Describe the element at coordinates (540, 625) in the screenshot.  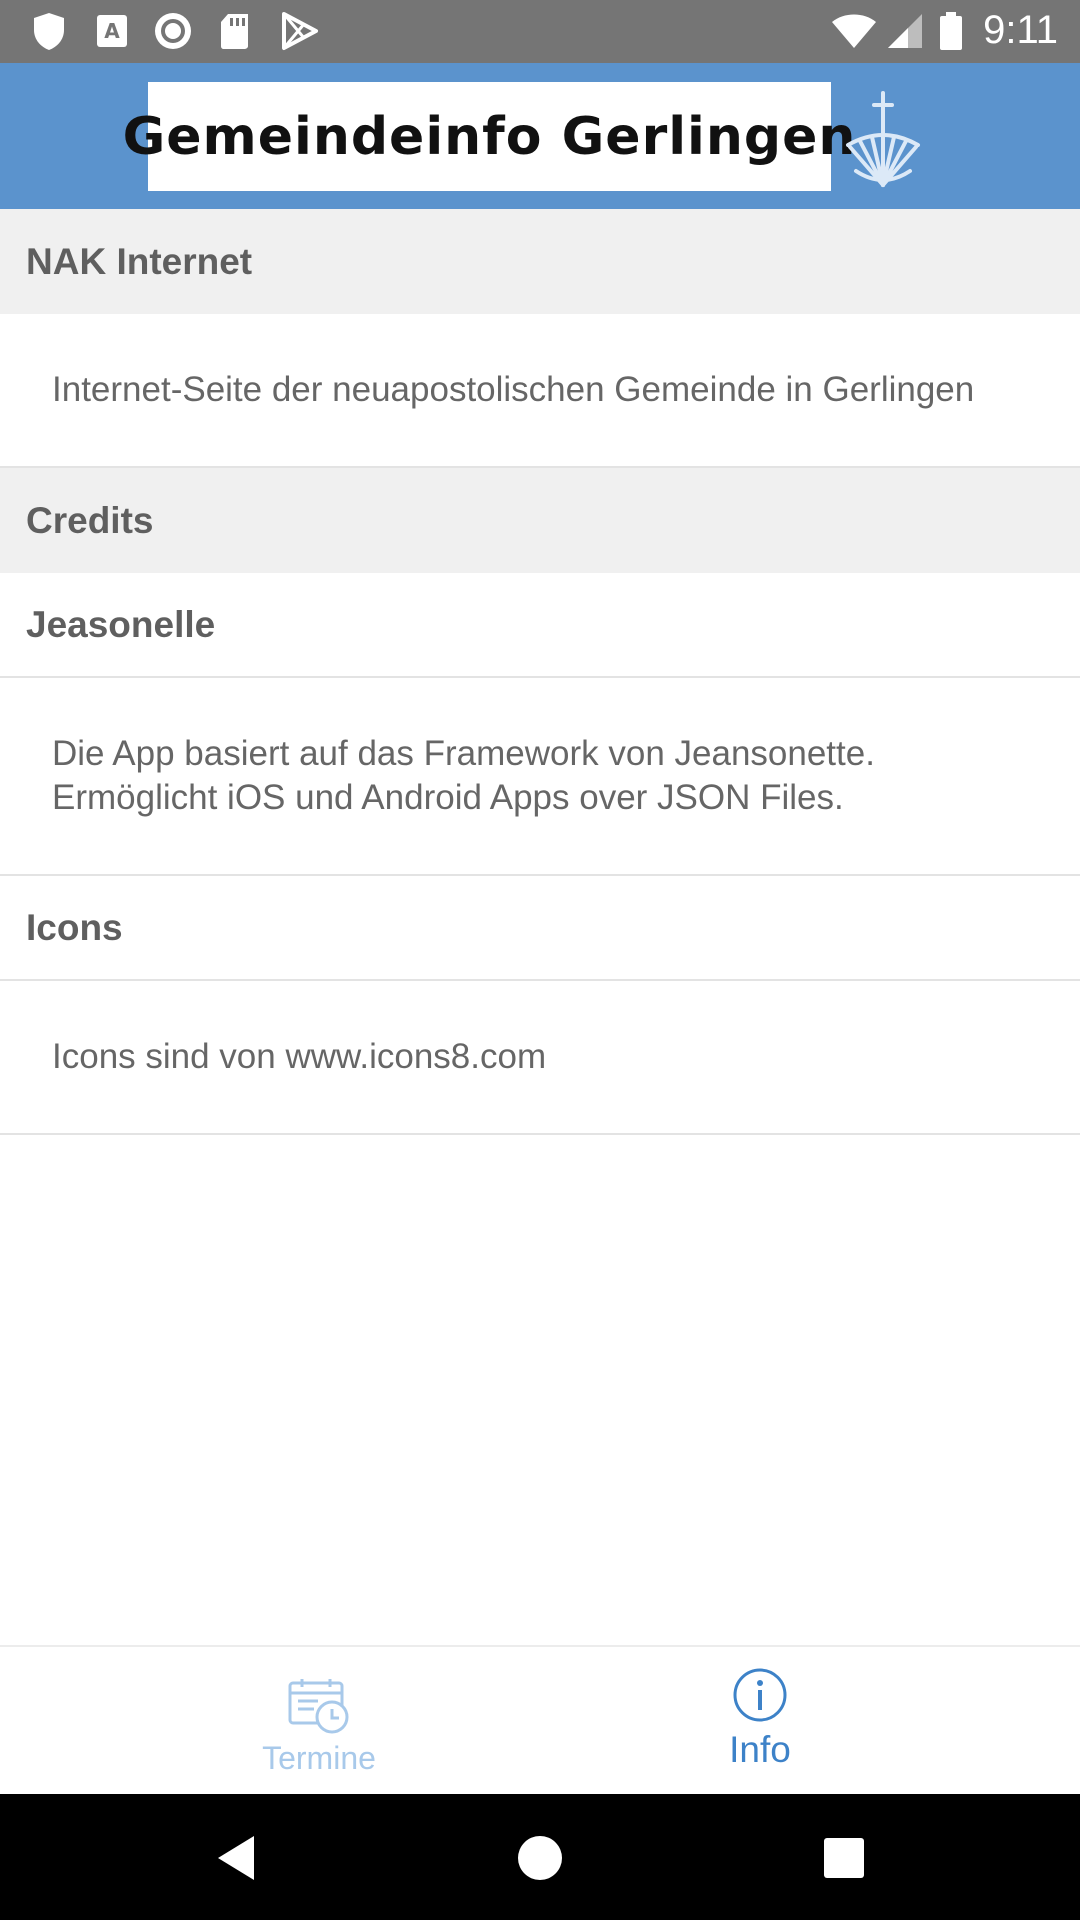
I see `subheader-jeasonelle: Jeasonelle` at that location.